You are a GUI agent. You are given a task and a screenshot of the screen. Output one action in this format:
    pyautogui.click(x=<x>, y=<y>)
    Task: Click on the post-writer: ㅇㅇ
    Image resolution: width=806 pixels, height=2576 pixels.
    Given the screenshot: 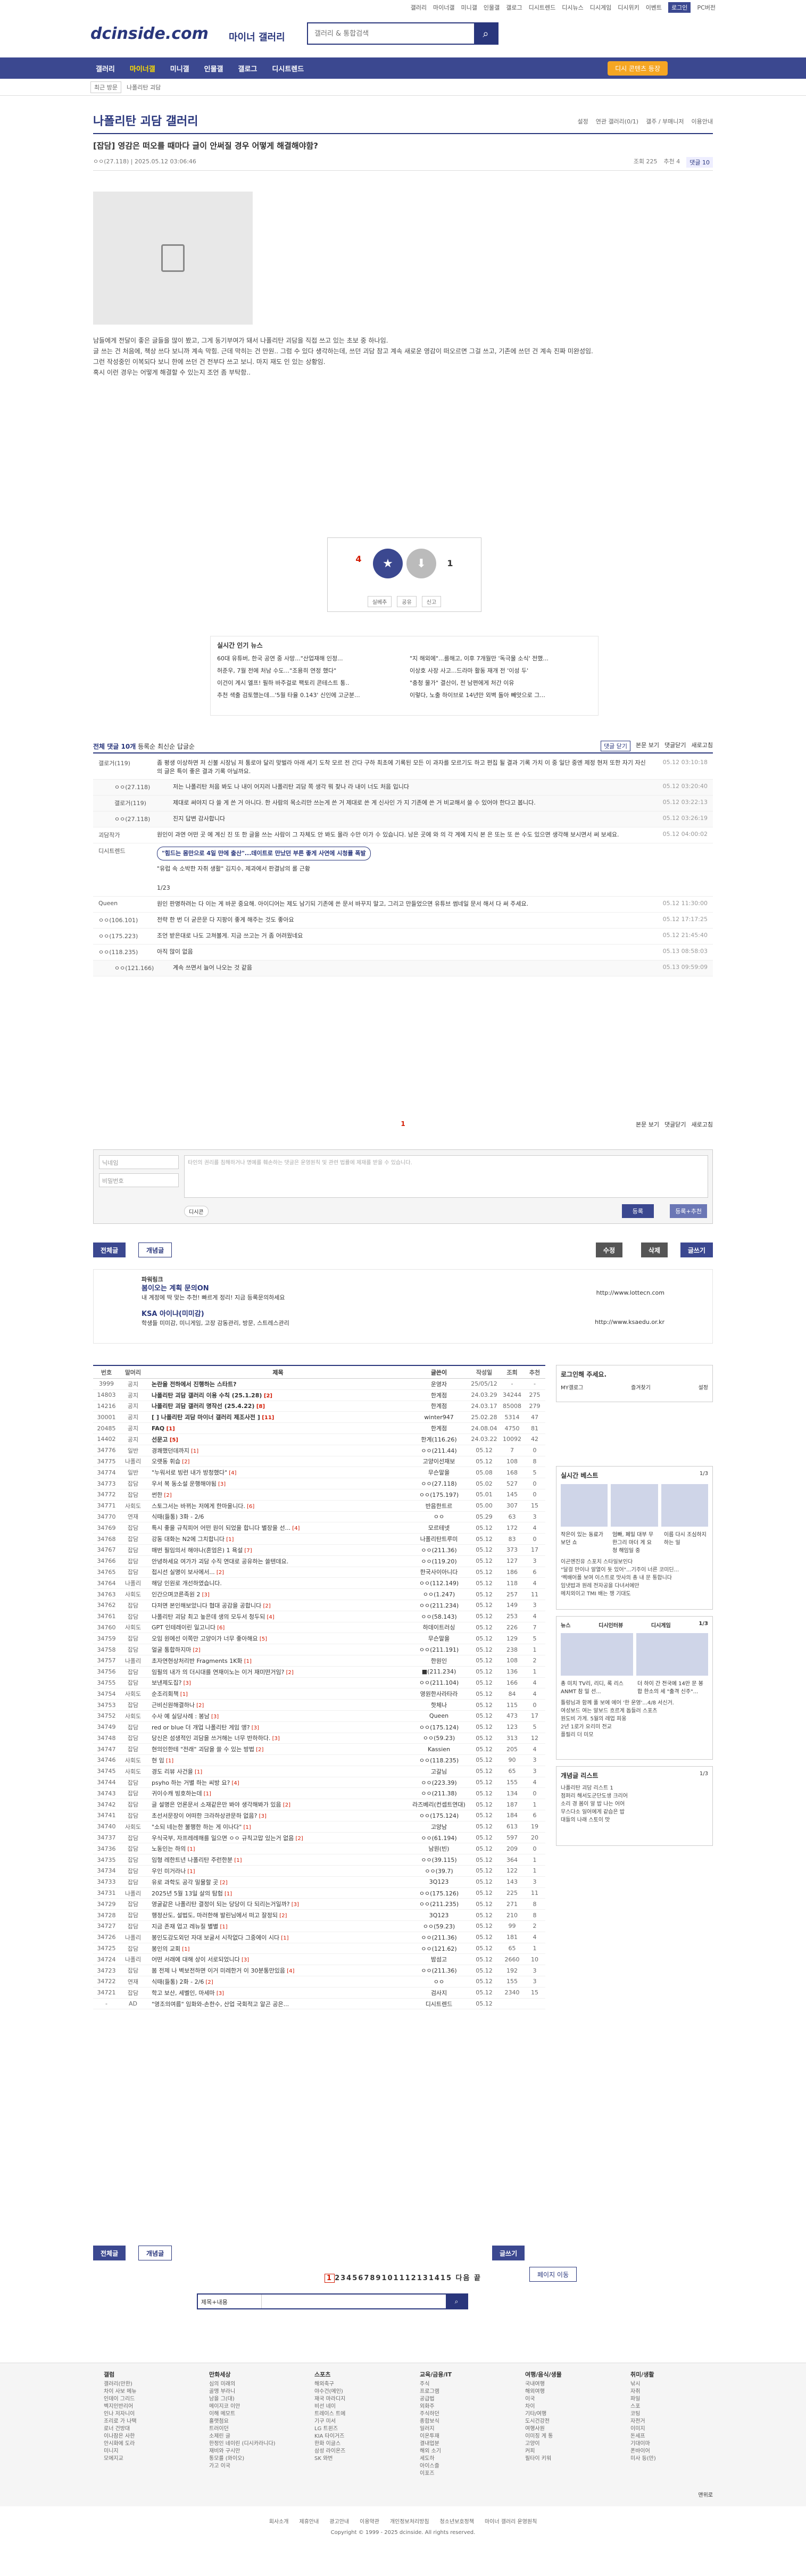 What is the action you would take?
    pyautogui.click(x=439, y=1981)
    